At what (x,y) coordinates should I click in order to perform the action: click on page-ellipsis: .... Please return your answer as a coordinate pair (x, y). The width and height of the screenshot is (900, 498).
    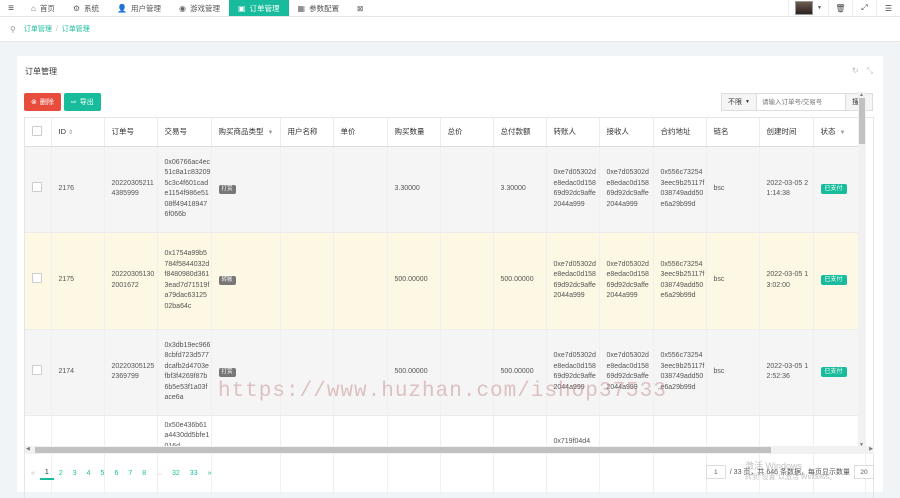
    Looking at the image, I should click on (159, 473).